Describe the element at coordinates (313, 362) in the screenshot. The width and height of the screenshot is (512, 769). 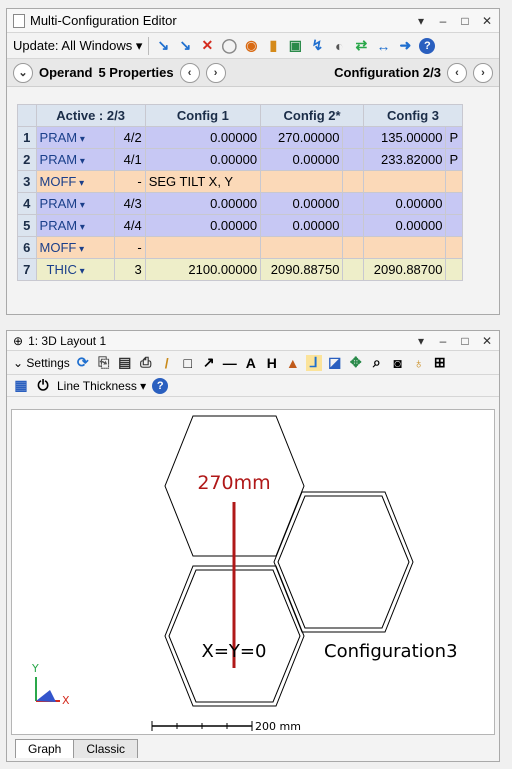
I see `axes-icon: ⅃` at that location.